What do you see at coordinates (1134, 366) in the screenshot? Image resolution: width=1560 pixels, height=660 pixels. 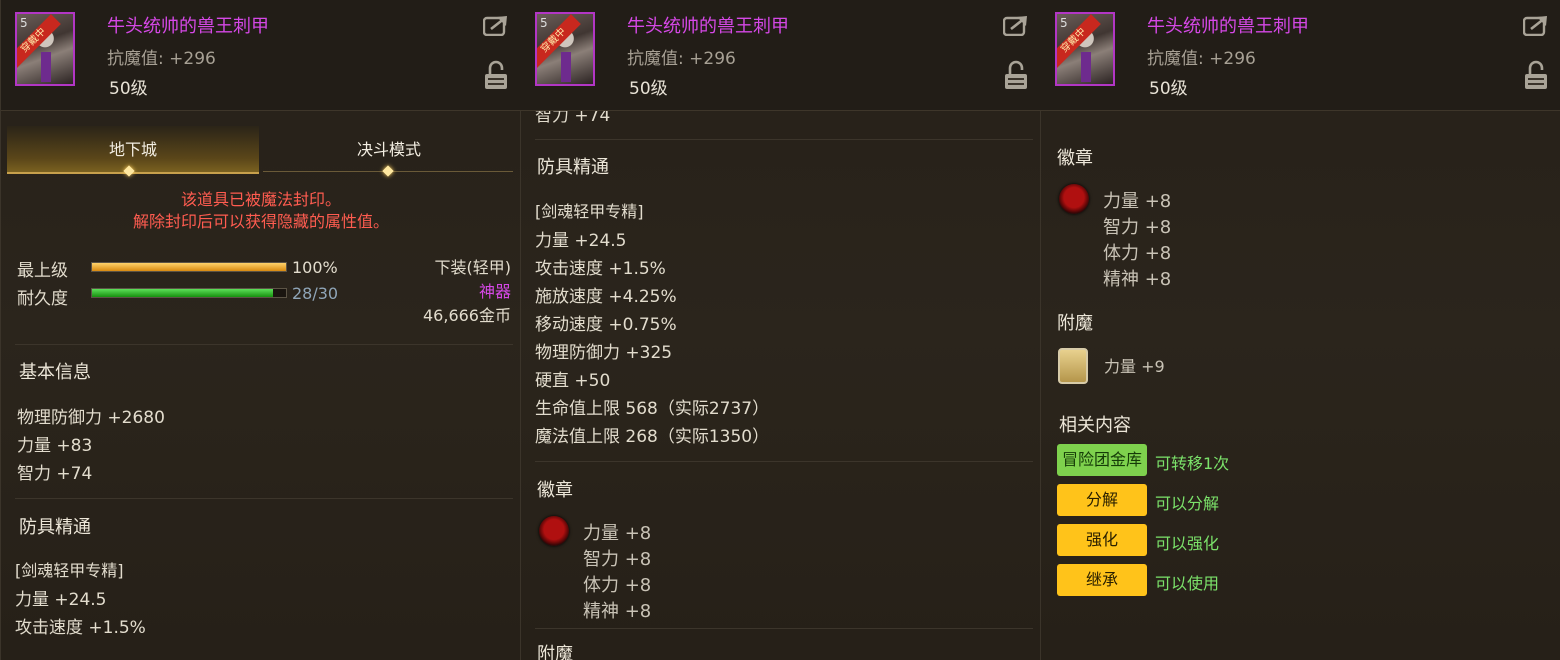 I see `enchant-stat: 力量 +9` at bounding box center [1134, 366].